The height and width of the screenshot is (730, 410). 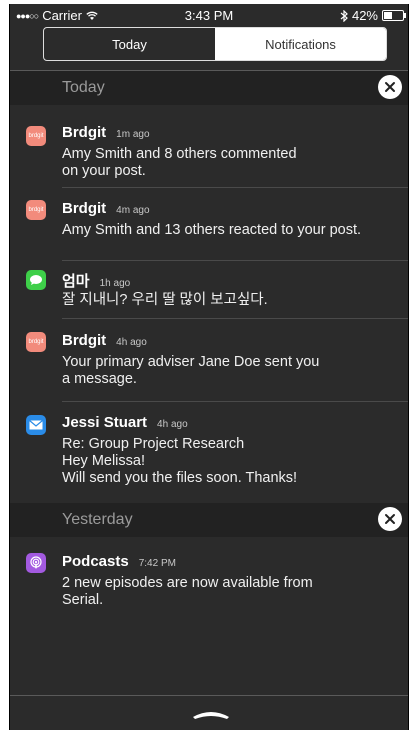 What do you see at coordinates (129, 44) in the screenshot?
I see `tab-today: Today` at bounding box center [129, 44].